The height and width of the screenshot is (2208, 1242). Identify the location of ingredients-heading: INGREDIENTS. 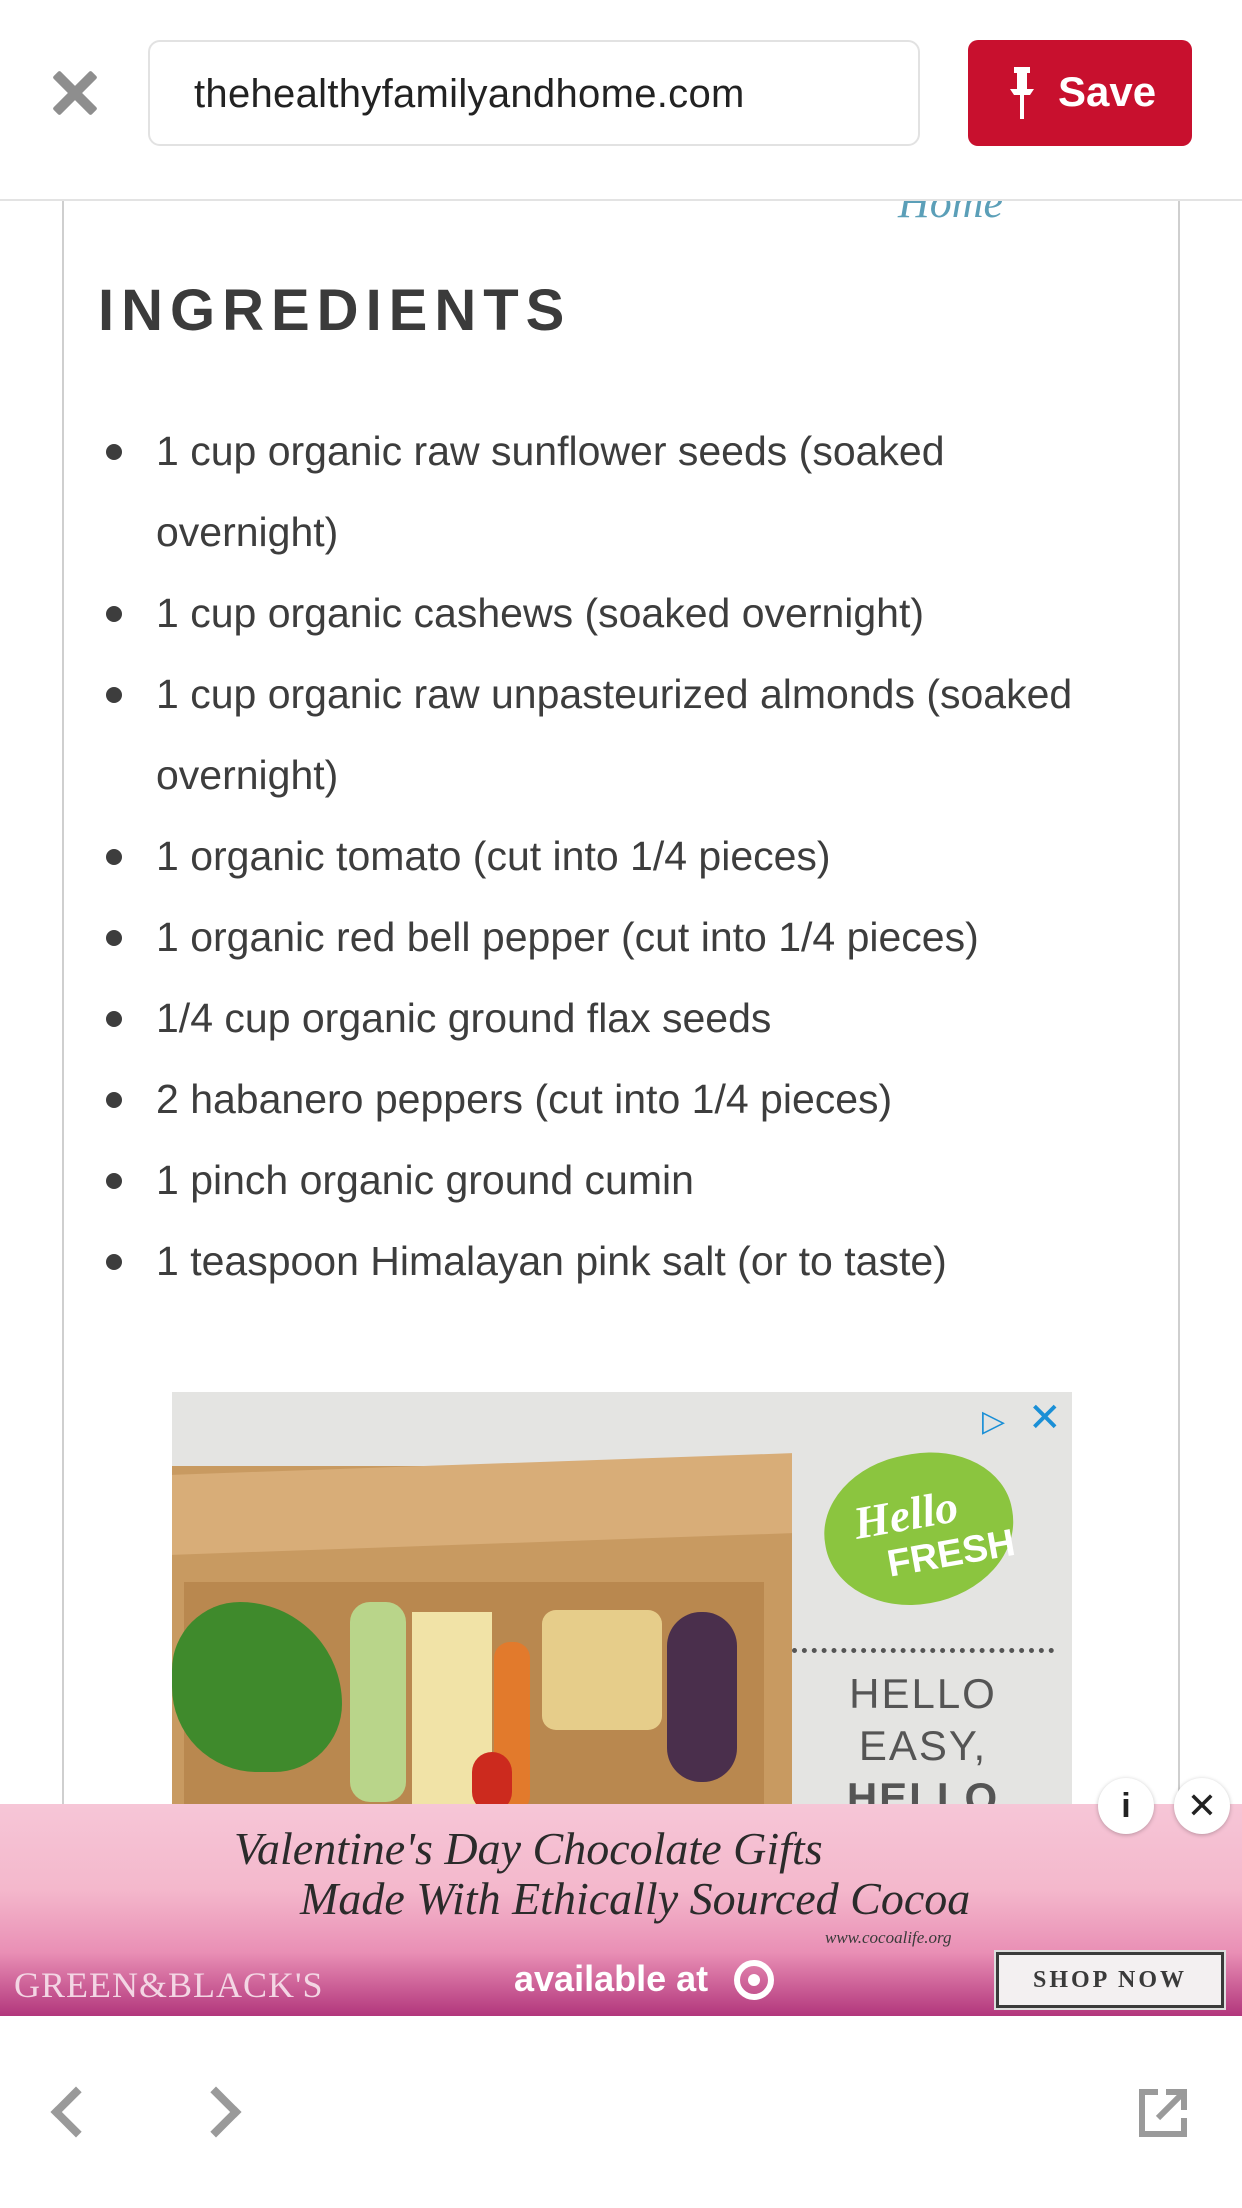
(335, 310).